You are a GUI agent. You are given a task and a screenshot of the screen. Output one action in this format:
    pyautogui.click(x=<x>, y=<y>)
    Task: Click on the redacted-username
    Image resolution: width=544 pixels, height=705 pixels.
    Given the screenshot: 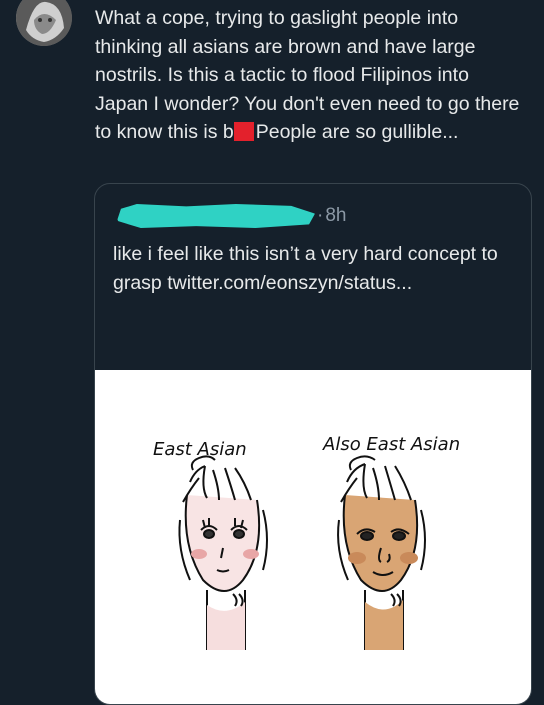 What is the action you would take?
    pyautogui.click(x=216, y=216)
    